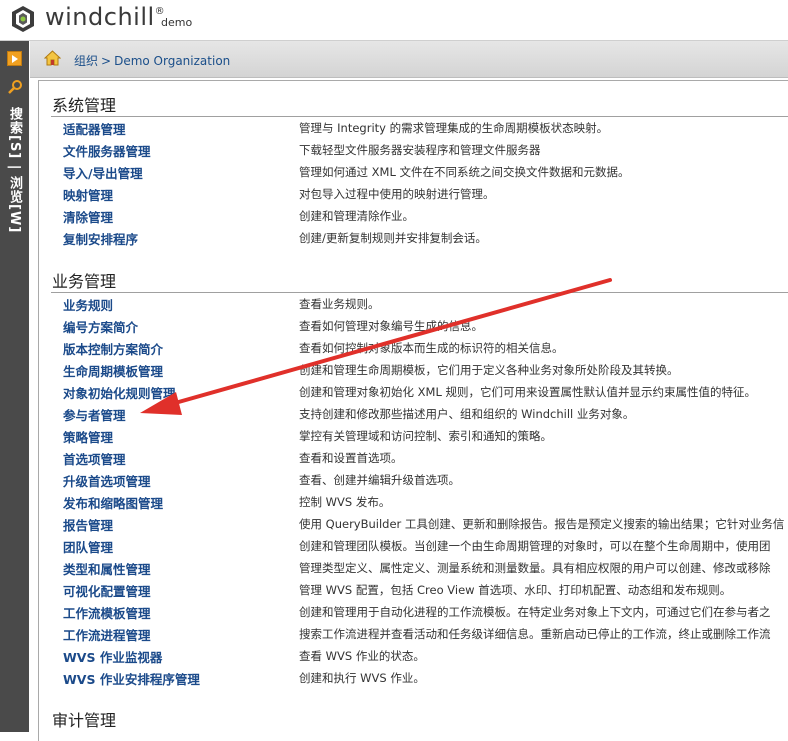 The height and width of the screenshot is (741, 788). I want to click on logo-text: windchill®, so click(105, 17).